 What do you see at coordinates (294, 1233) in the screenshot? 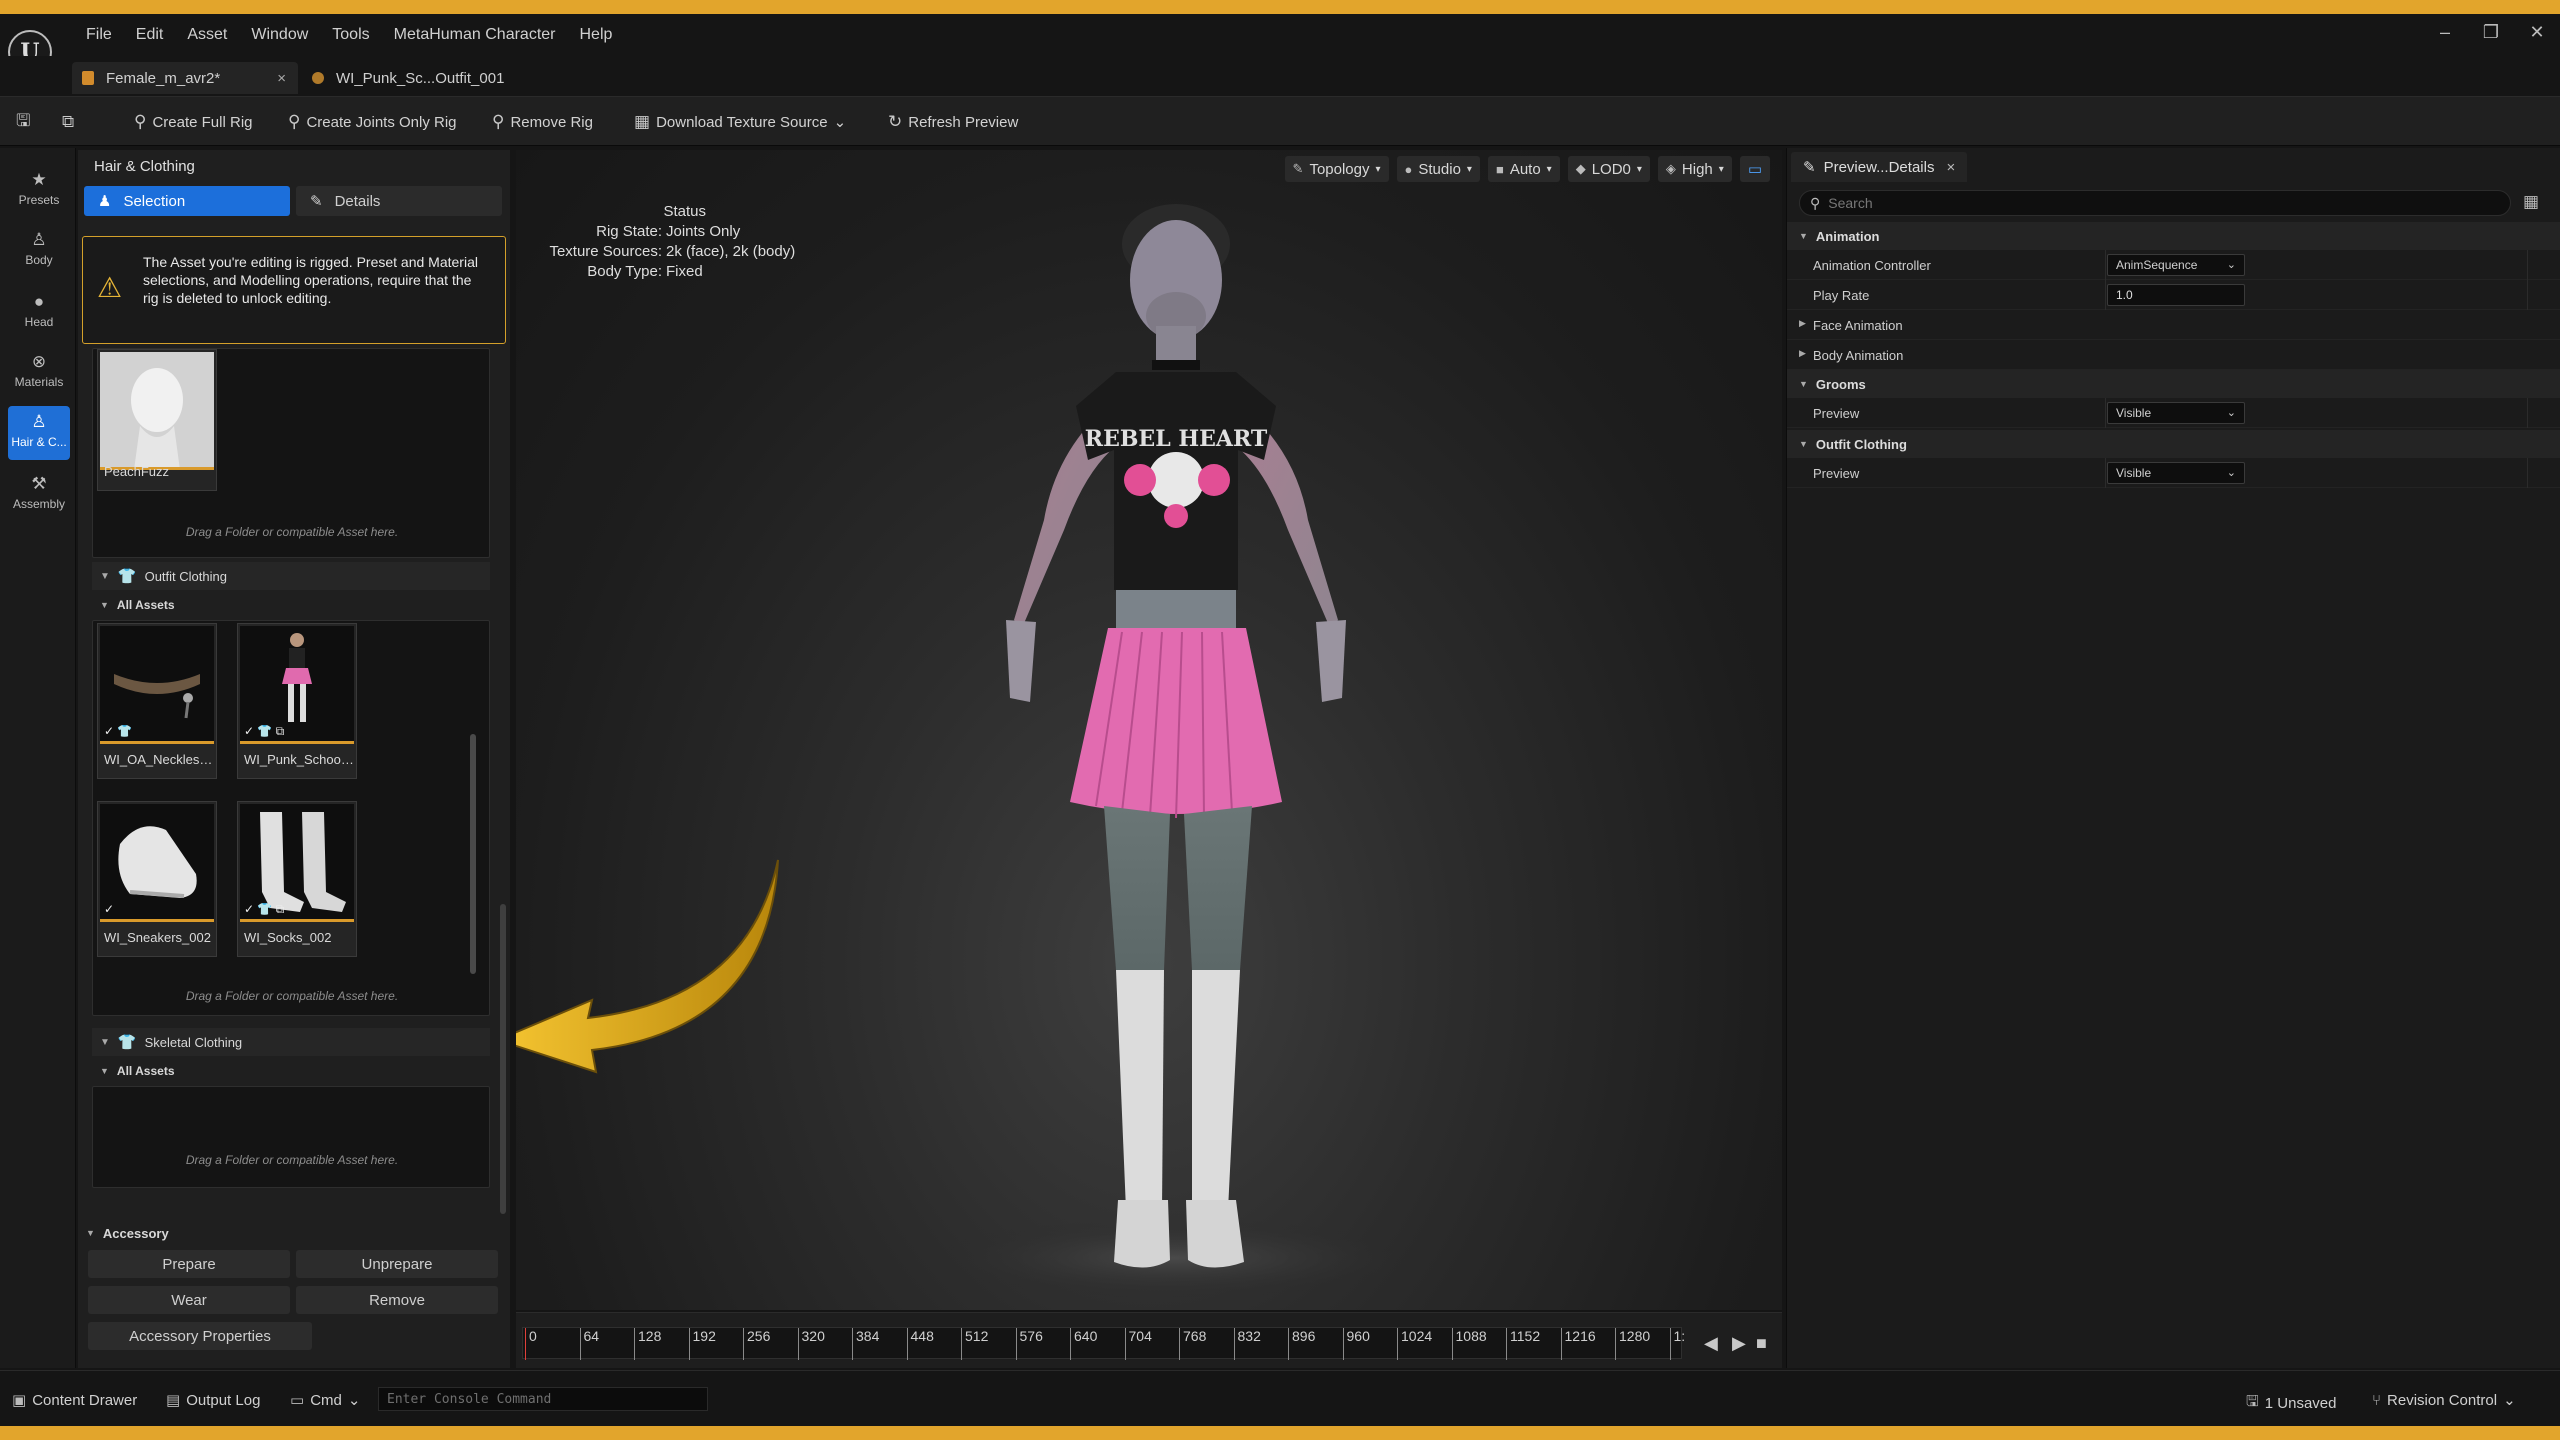
I see `accessory-header: ▼ Accessory` at bounding box center [294, 1233].